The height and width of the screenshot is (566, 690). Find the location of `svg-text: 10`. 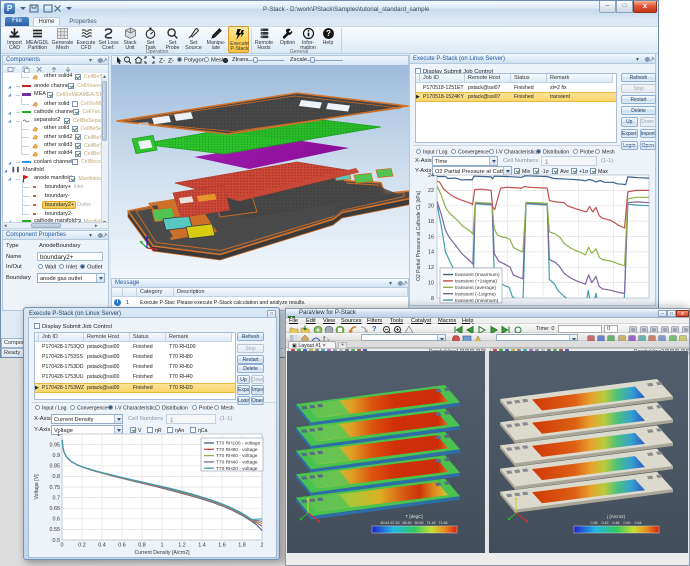

svg-text: 10 is located at coordinates (431, 283).